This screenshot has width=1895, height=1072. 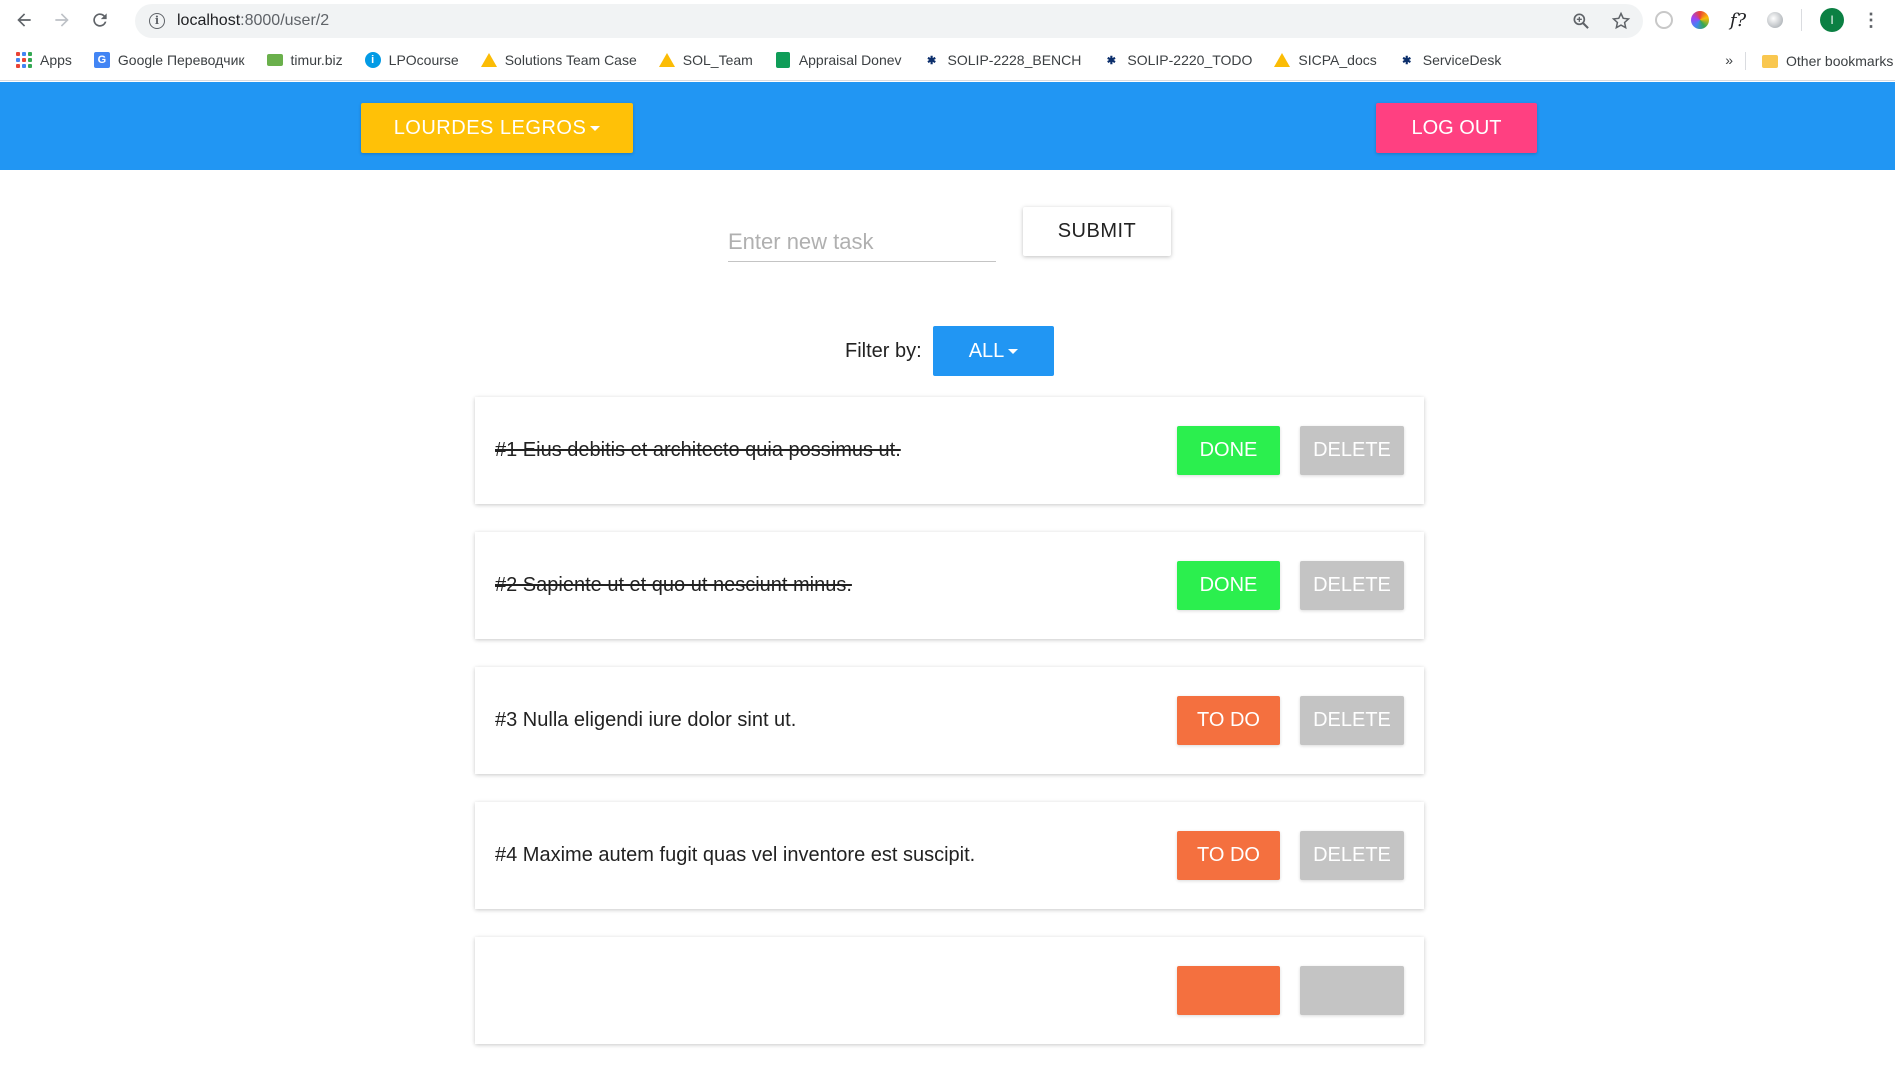 I want to click on bookmark-servicedesk: ✱ ServiceDesk, so click(x=1450, y=60).